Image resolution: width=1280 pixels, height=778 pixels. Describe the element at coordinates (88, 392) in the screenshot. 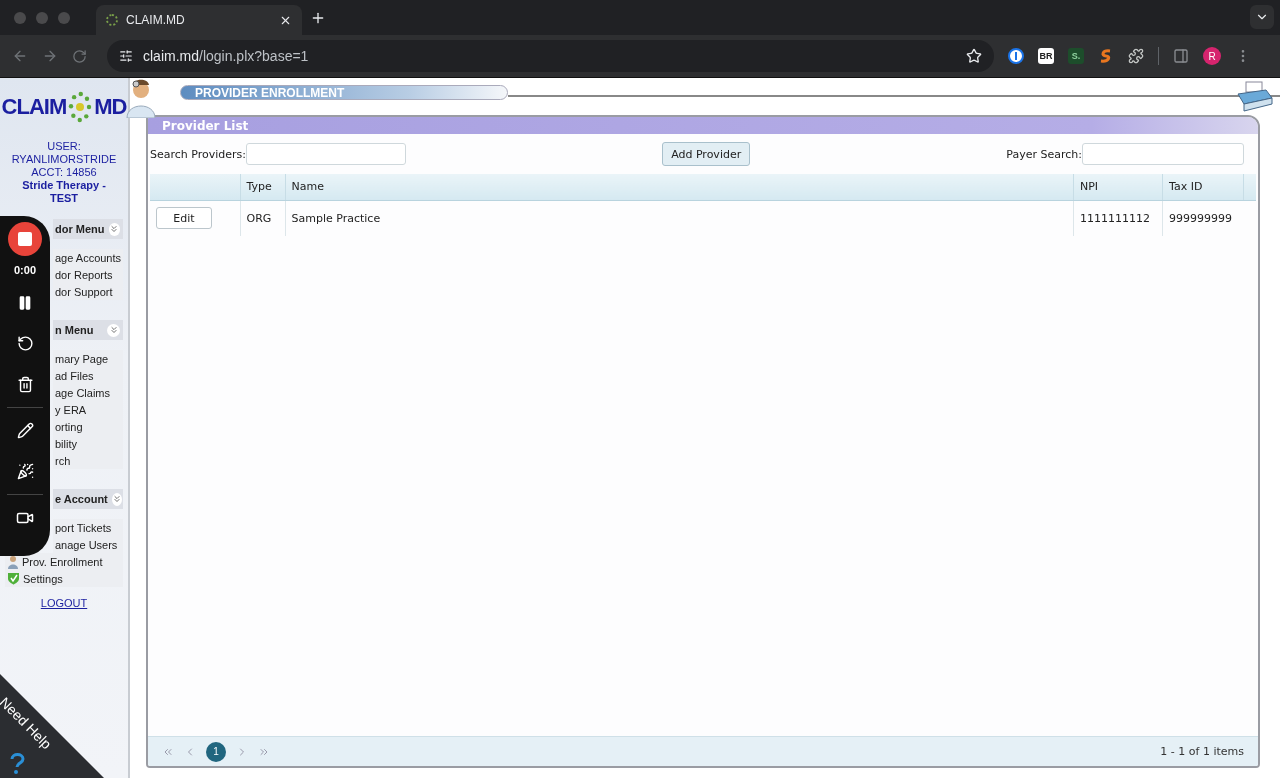

I see `menu-item: age Claims` at that location.